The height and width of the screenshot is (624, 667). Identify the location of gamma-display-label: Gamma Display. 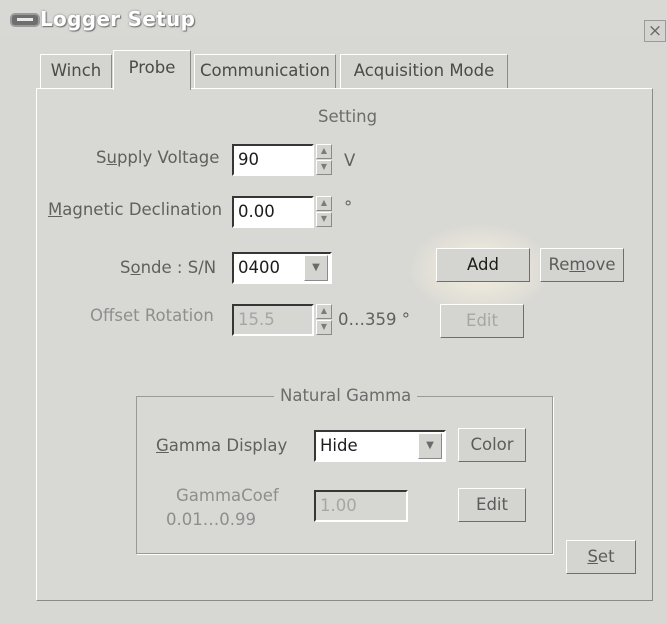
(222, 445).